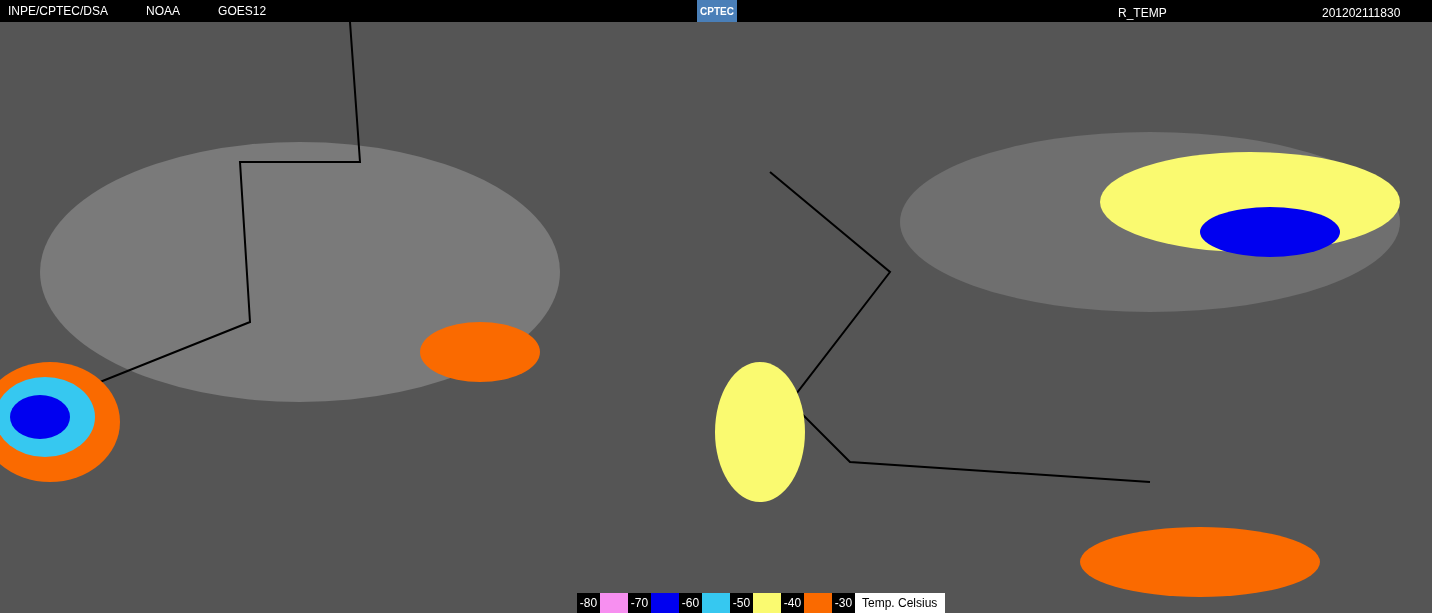 The width and height of the screenshot is (1432, 613). I want to click on timestamp: 201202111830, so click(1361, 13).